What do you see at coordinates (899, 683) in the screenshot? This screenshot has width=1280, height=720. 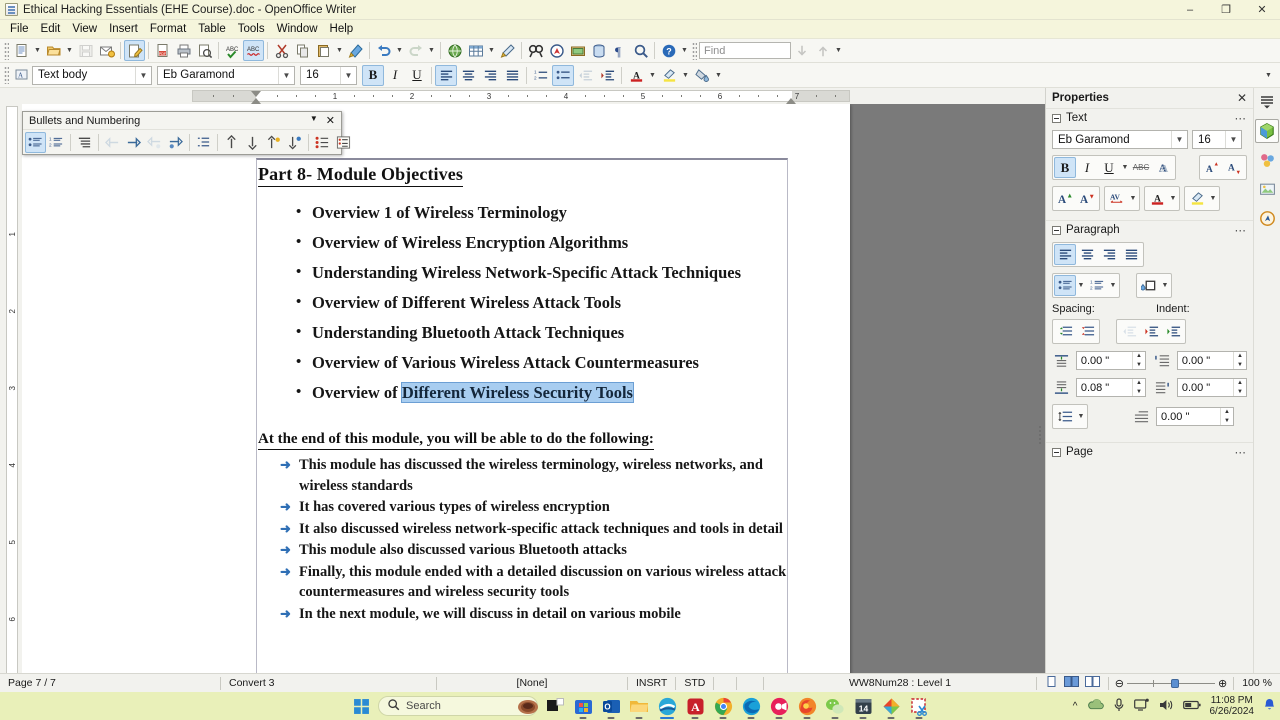 I see `section-info-status: WW8Num28 : Level 1` at bounding box center [899, 683].